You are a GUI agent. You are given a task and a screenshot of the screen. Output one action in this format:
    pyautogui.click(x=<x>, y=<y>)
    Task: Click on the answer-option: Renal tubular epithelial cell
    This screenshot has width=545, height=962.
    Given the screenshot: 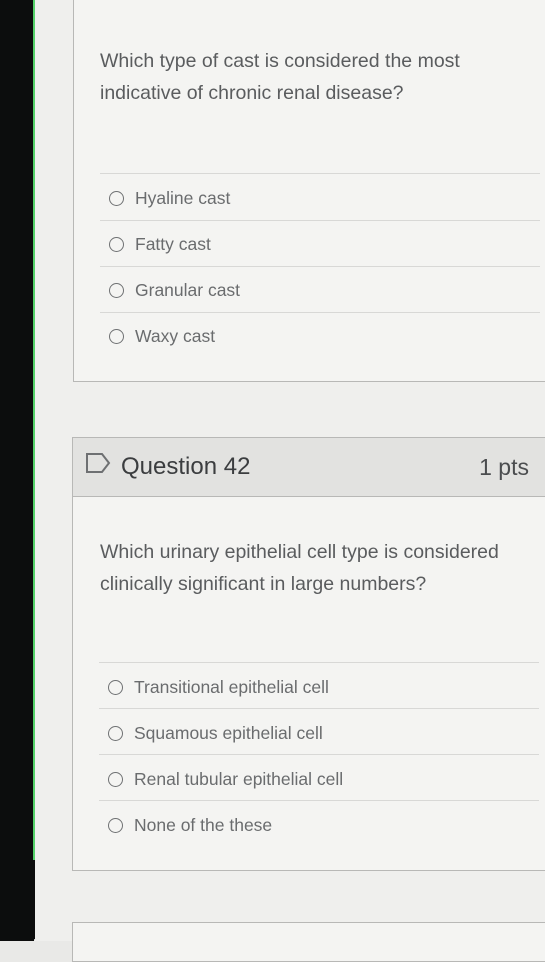 What is the action you would take?
    pyautogui.click(x=225, y=779)
    